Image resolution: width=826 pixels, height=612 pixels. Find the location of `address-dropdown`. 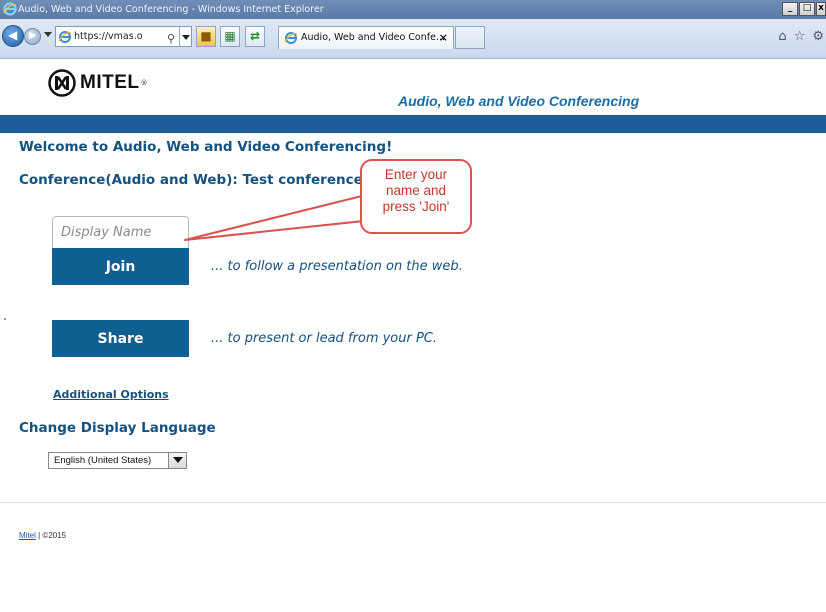

address-dropdown is located at coordinates (185, 36).